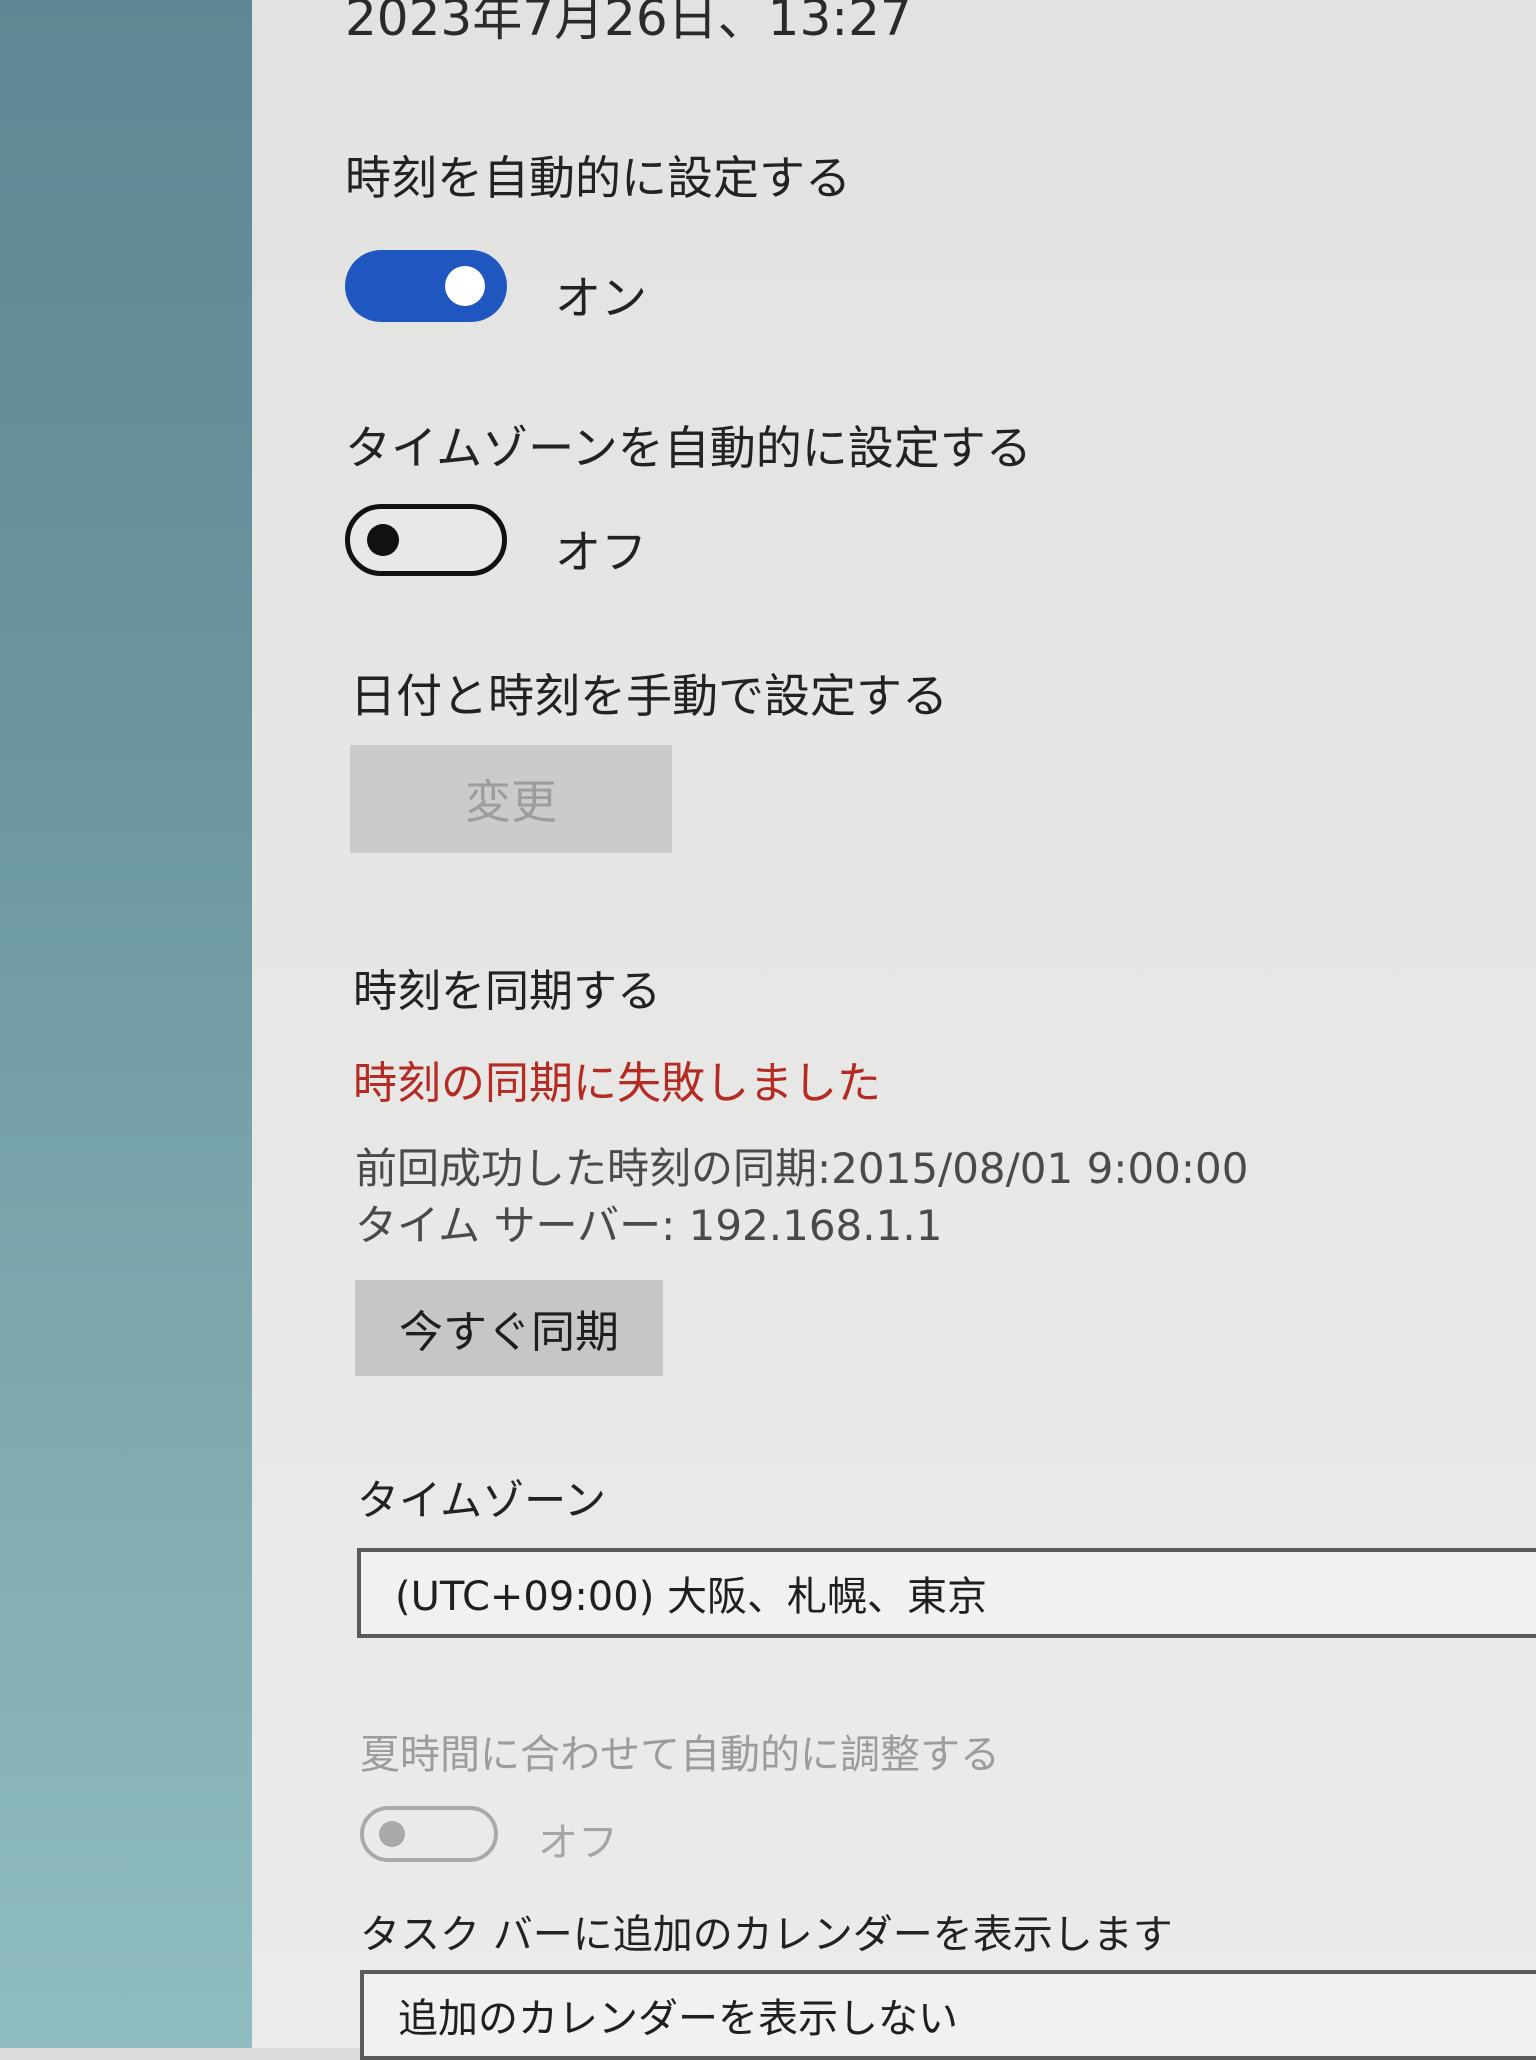  I want to click on timezone-value: (UTC+09:00) 大阪、札幌、東京, so click(691, 1597).